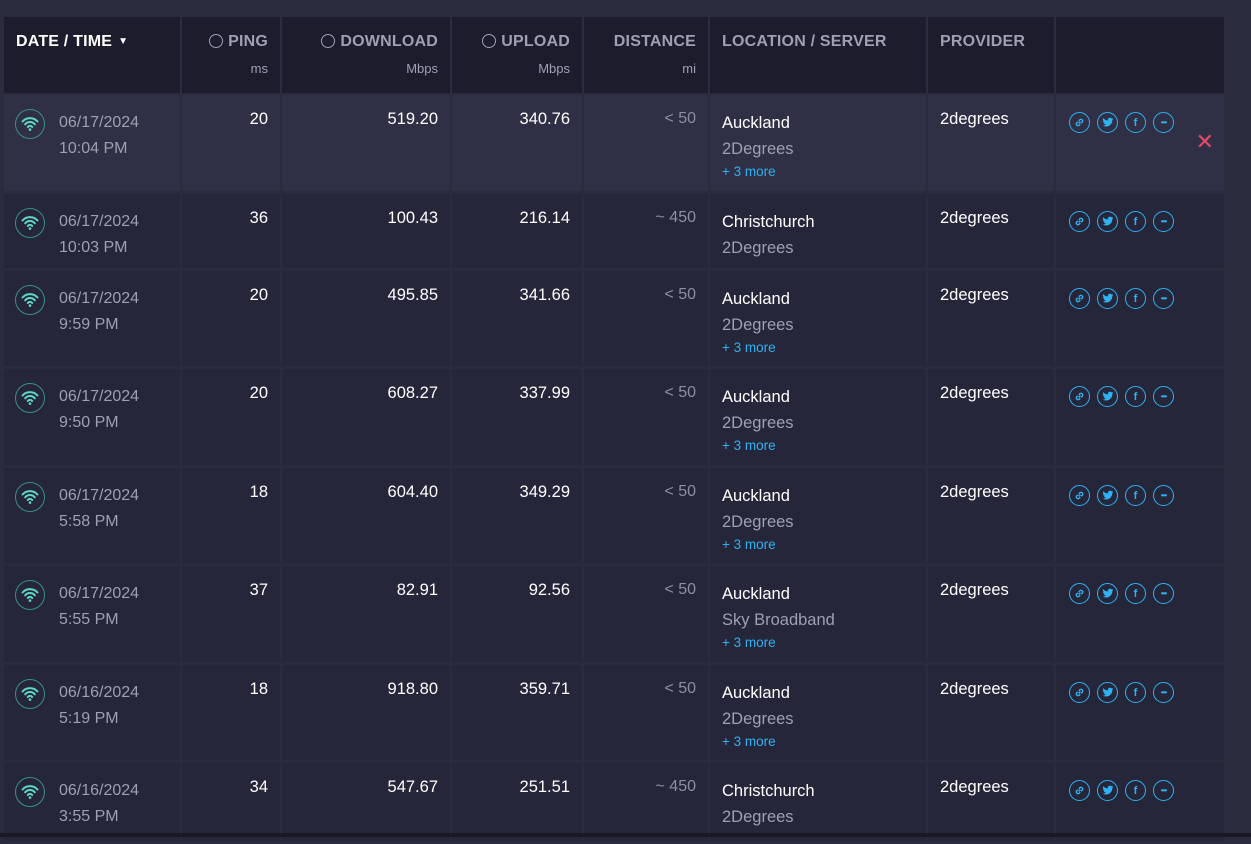 This screenshot has height=844, width=1251. What do you see at coordinates (518, 55) in the screenshot?
I see `col-upload: UPLOAD Mbps` at bounding box center [518, 55].